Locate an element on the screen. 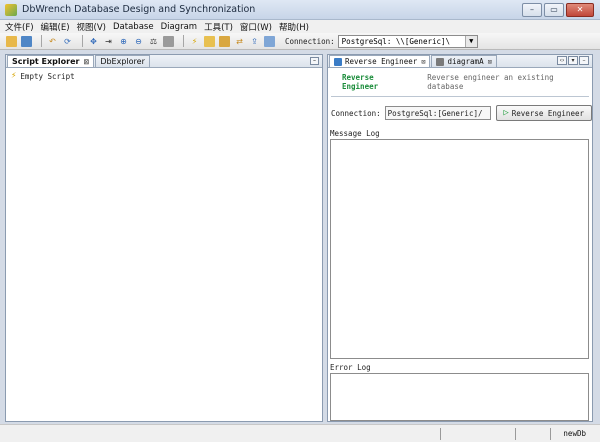 The height and width of the screenshot is (442, 600). status-database-name: newDb is located at coordinates (574, 433).